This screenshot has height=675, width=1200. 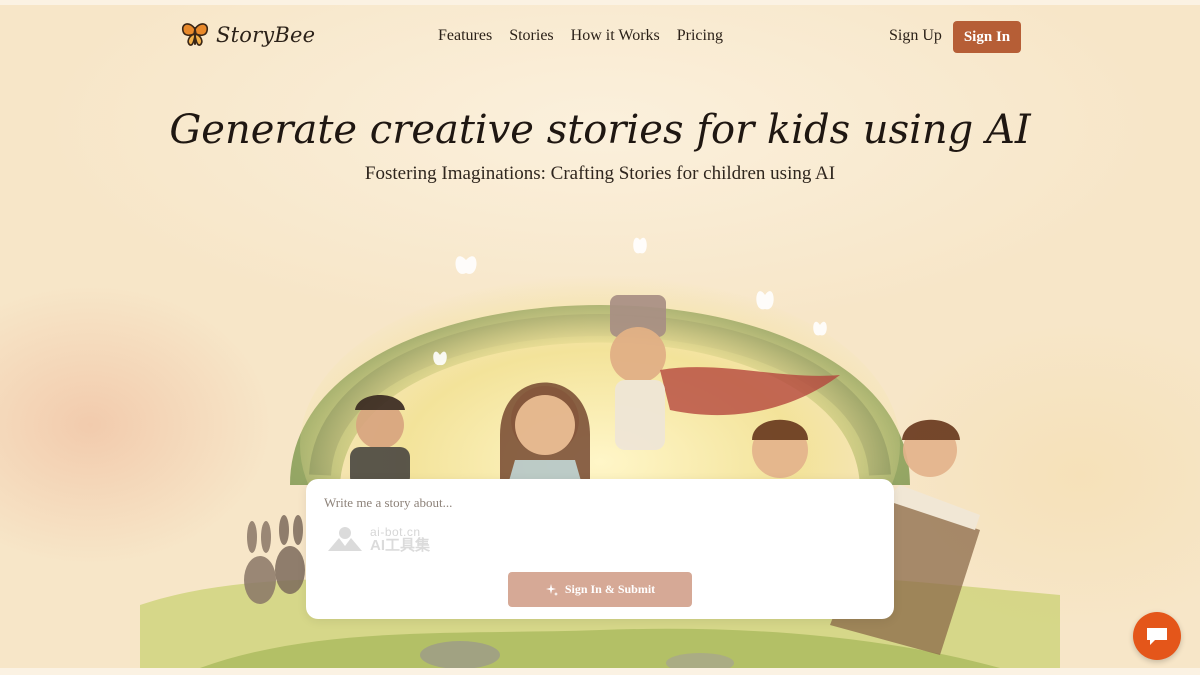 I want to click on sign-up-link: Sign Up, so click(x=915, y=36).